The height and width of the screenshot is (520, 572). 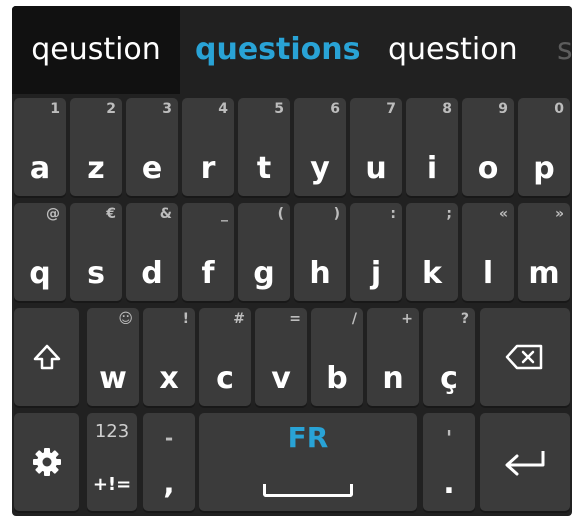 What do you see at coordinates (111, 214) in the screenshot?
I see `key-hint: €` at bounding box center [111, 214].